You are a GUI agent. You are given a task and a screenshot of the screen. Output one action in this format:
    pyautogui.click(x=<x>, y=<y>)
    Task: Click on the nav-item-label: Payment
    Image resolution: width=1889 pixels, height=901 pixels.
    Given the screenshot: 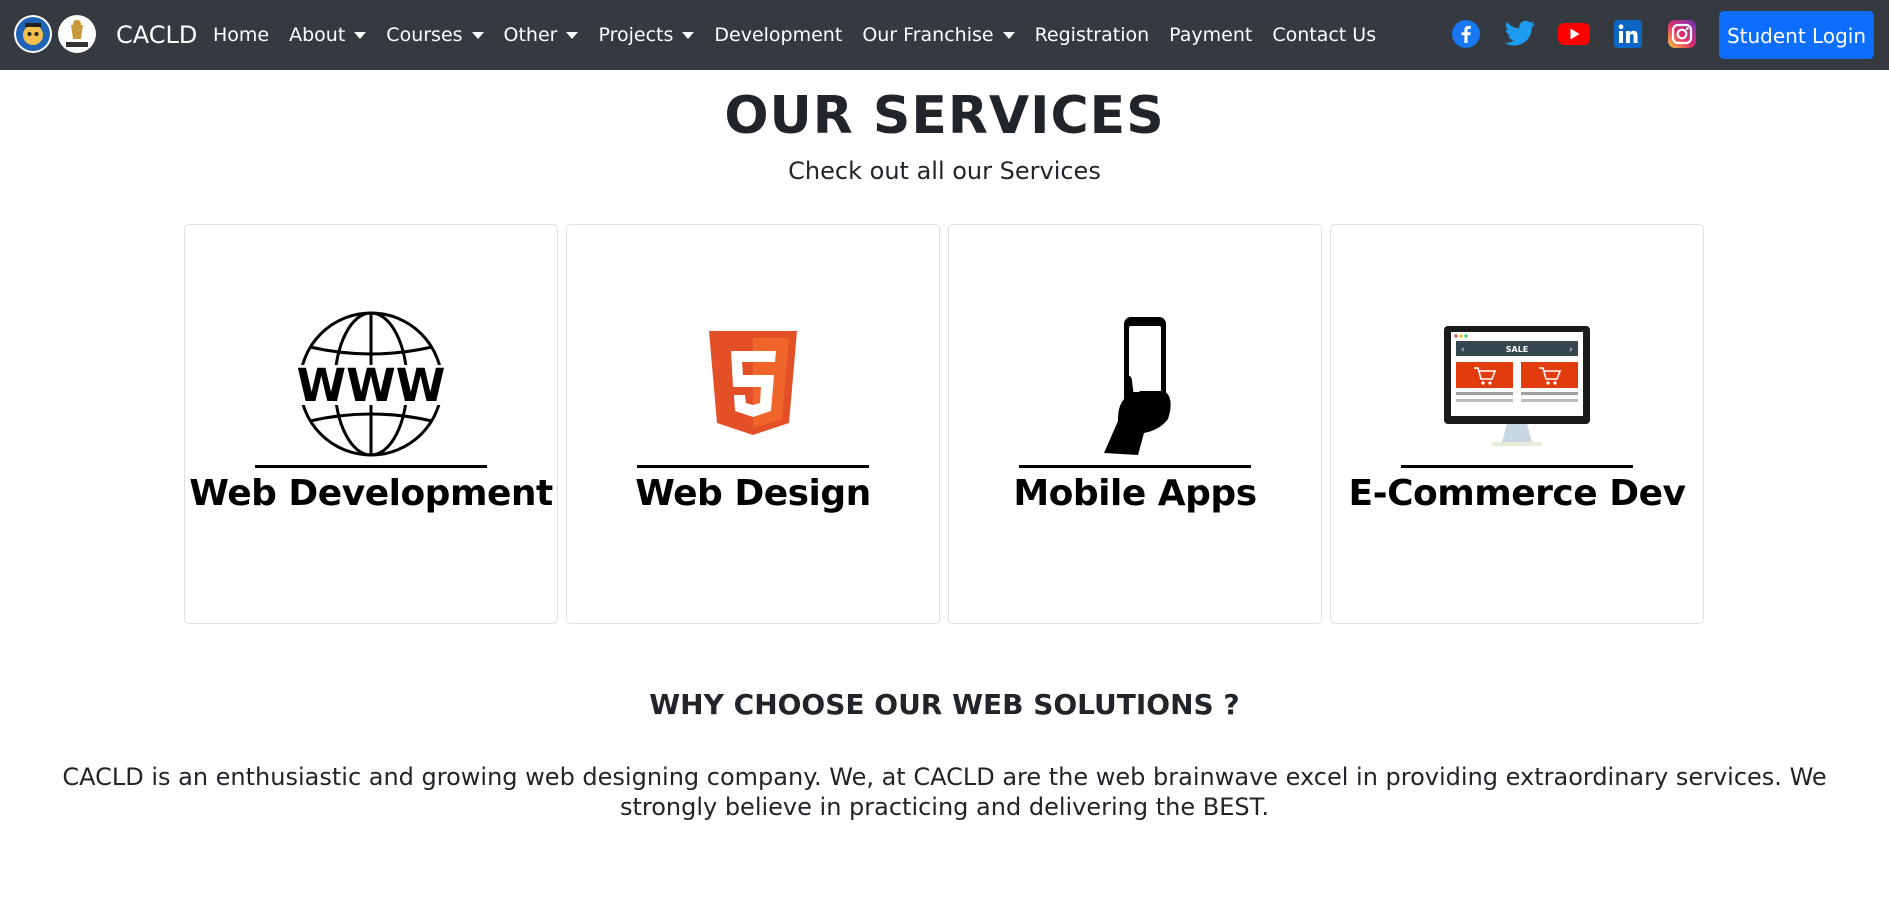 What is the action you would take?
    pyautogui.click(x=1211, y=35)
    